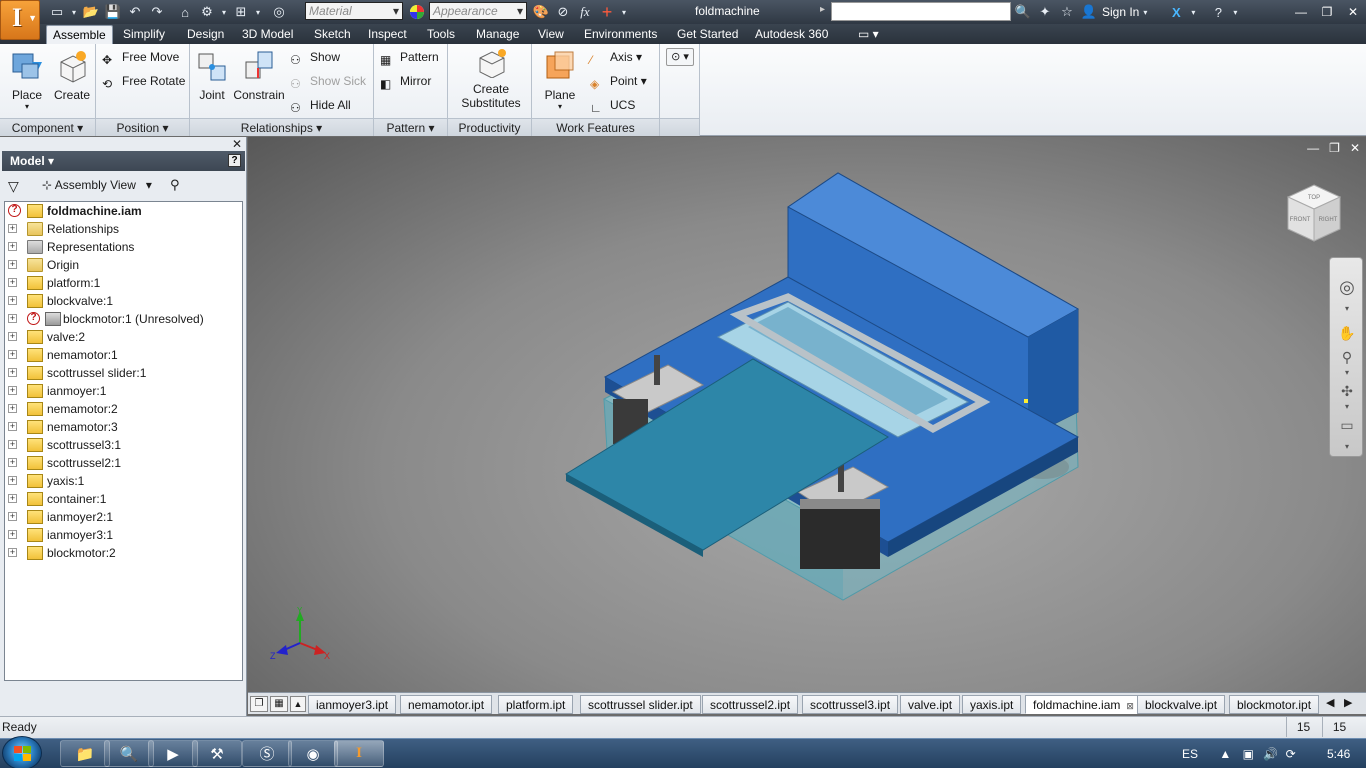 The height and width of the screenshot is (768, 1366). Describe the element at coordinates (267, 34) in the screenshot. I see `tab-3d-model: 3D Model` at that location.